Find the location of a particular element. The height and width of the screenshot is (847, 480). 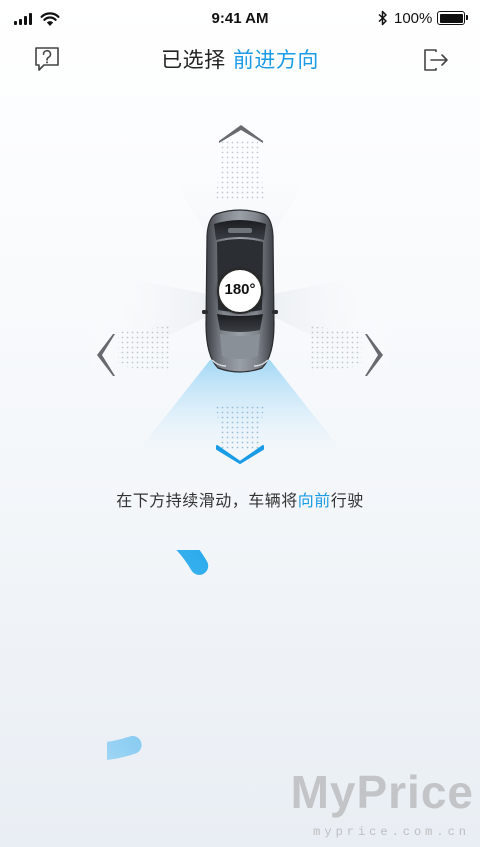

watermark-url: myprice.com.cn is located at coordinates (391, 832).